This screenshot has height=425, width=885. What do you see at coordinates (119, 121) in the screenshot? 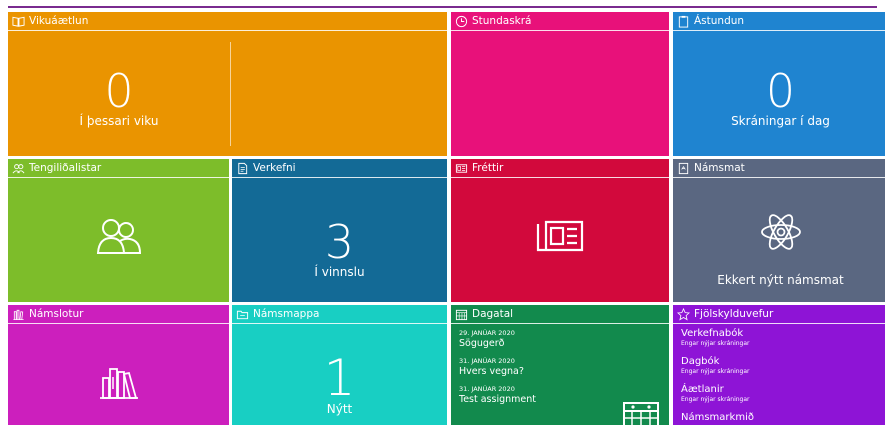
I see `week-caption: Í þessari viku` at bounding box center [119, 121].